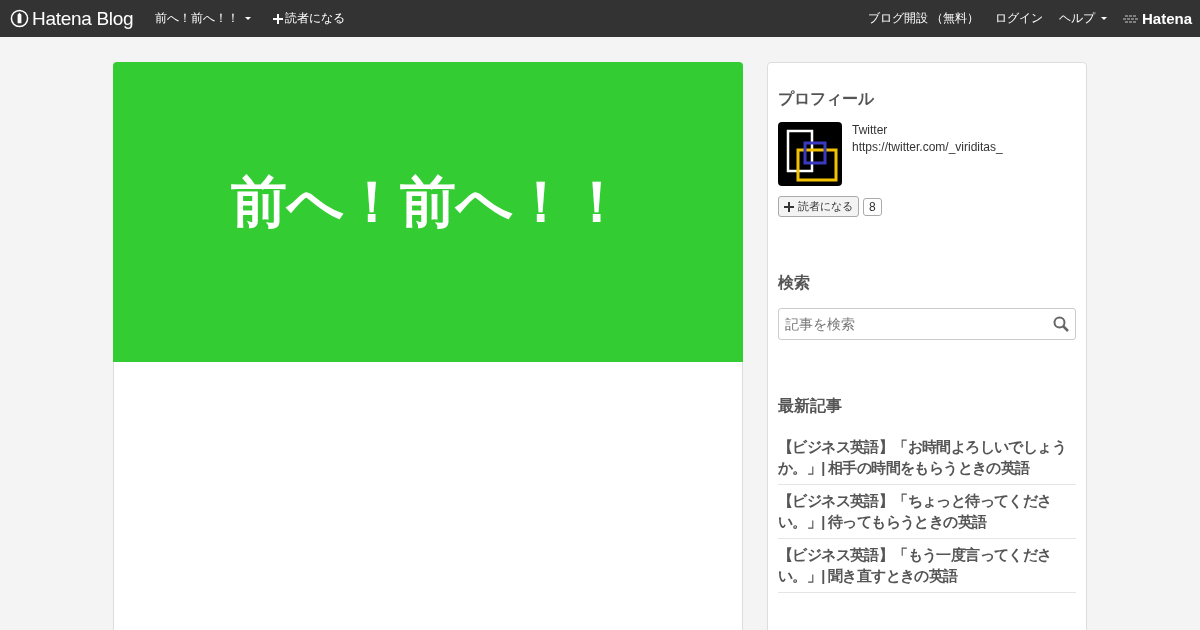 This screenshot has width=1200, height=630. I want to click on module-heading: プロフィール, so click(826, 99).